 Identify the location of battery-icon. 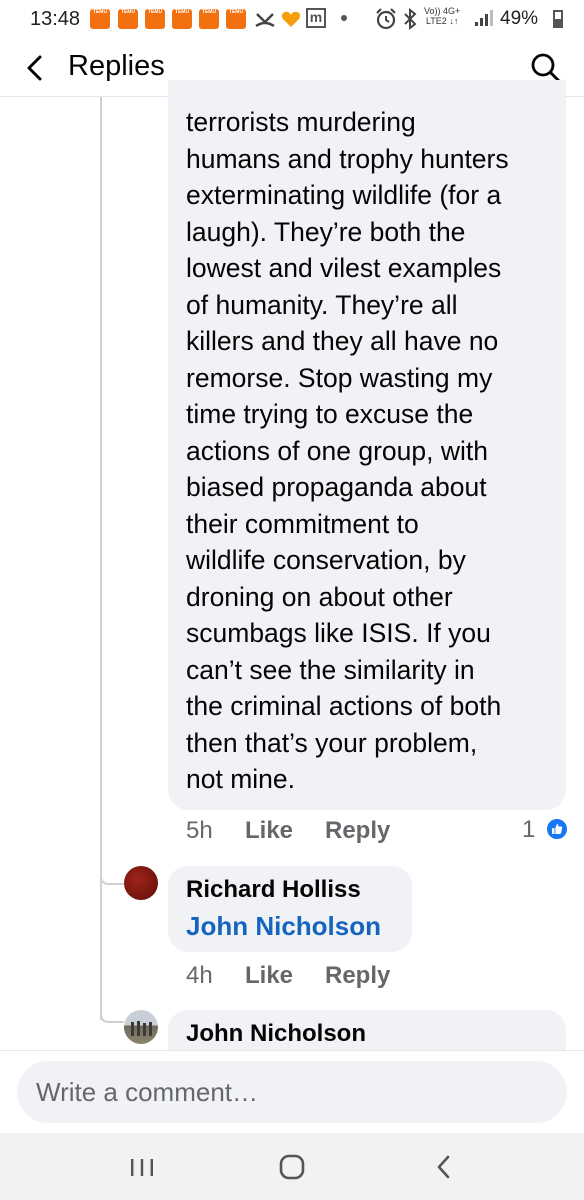
(558, 19).